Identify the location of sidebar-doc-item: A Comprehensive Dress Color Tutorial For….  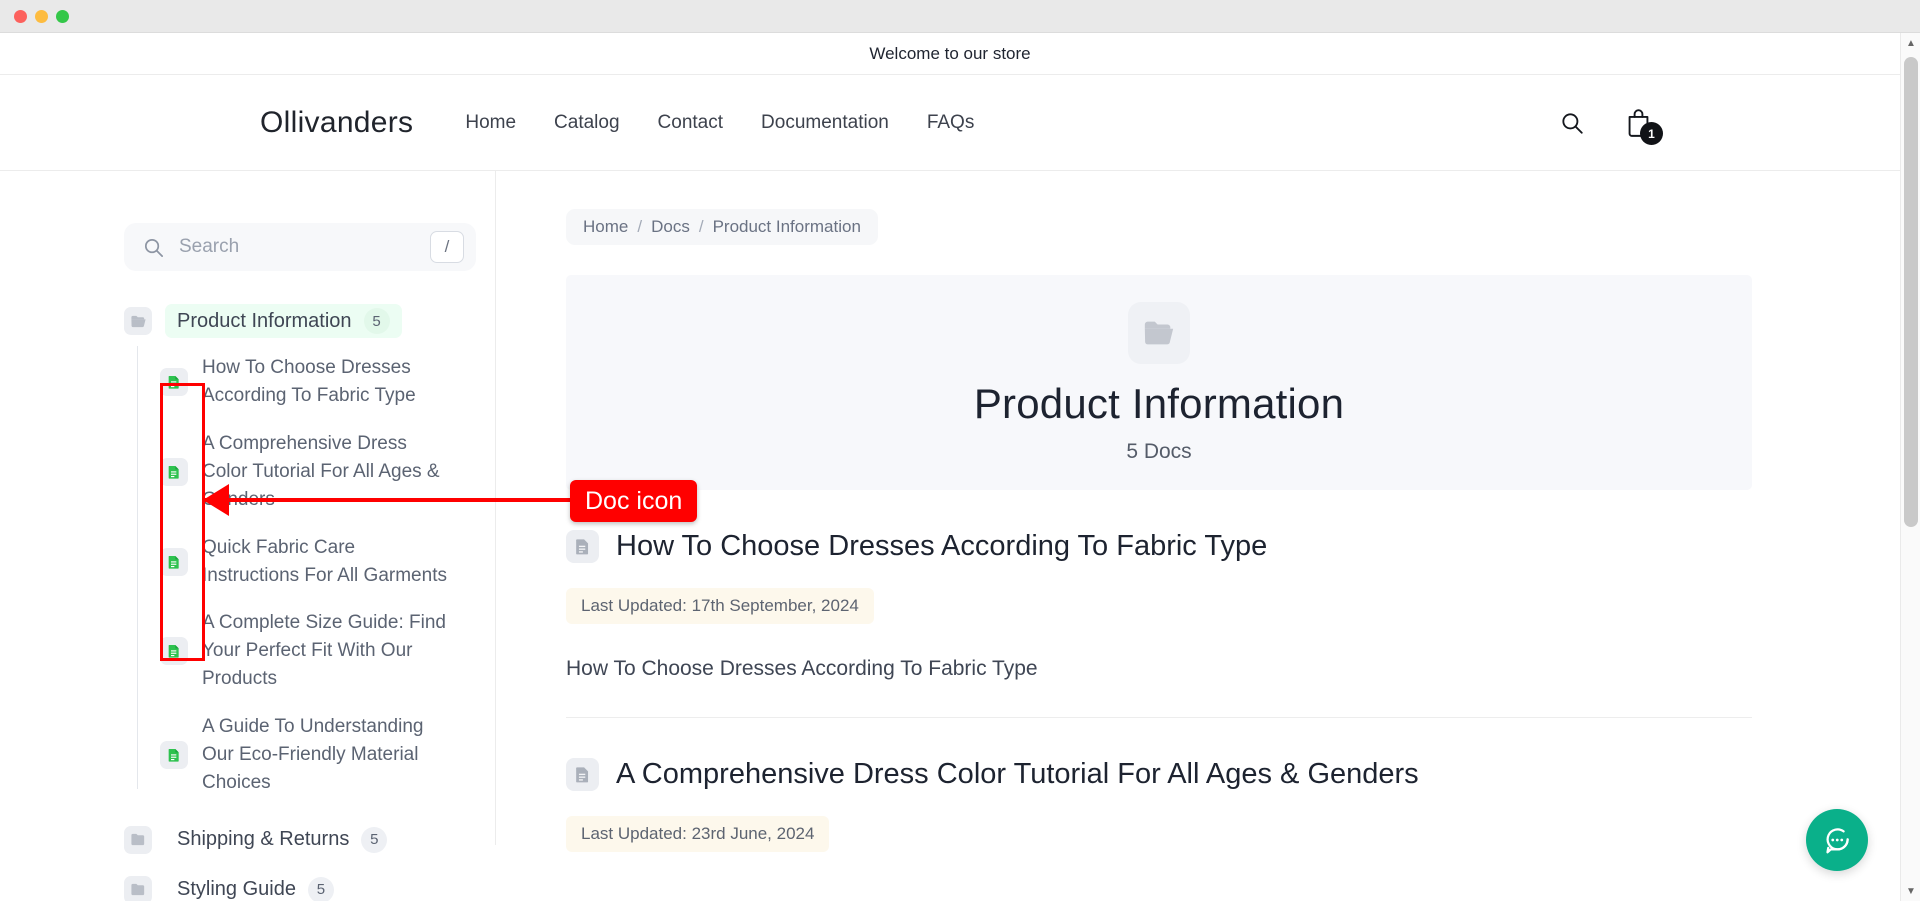
(294, 472).